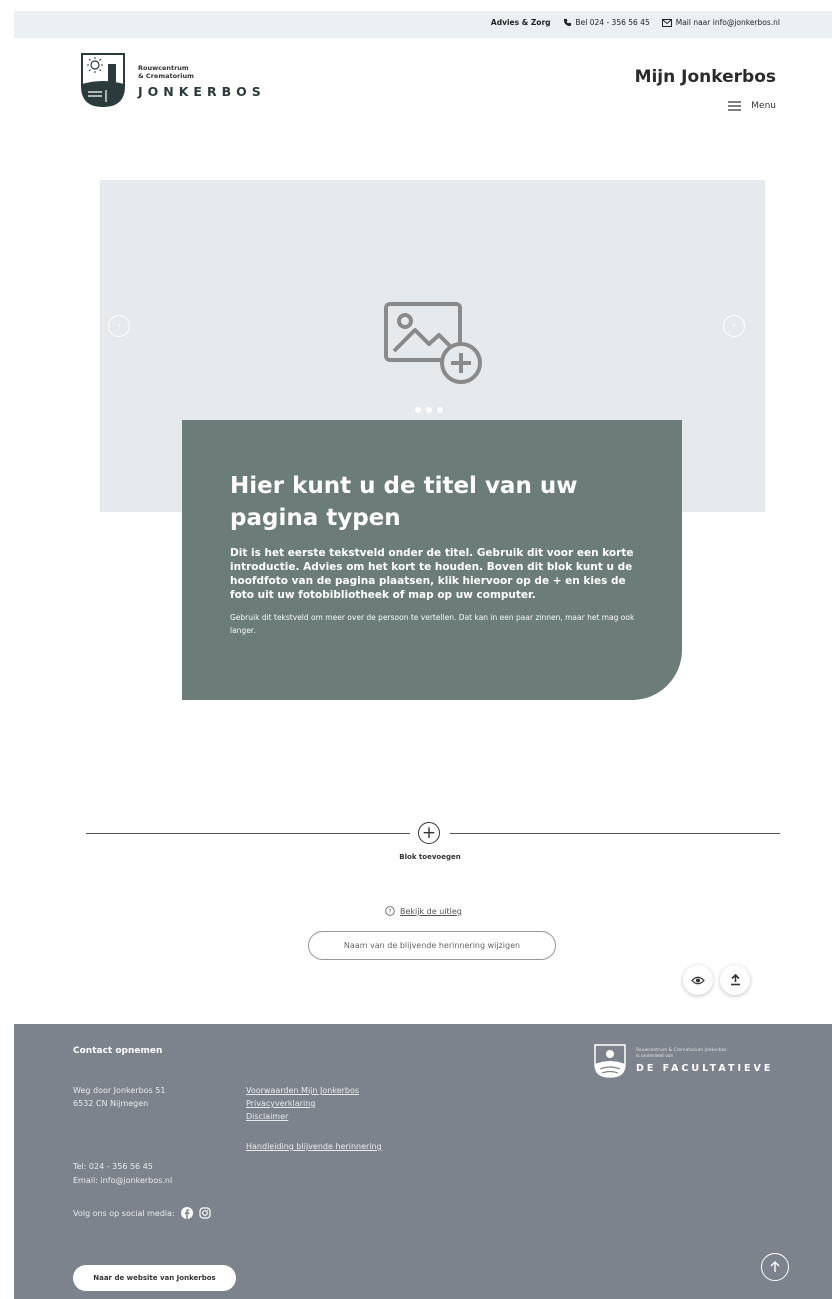 The height and width of the screenshot is (1299, 832). I want to click on add-block-button: +, so click(429, 833).